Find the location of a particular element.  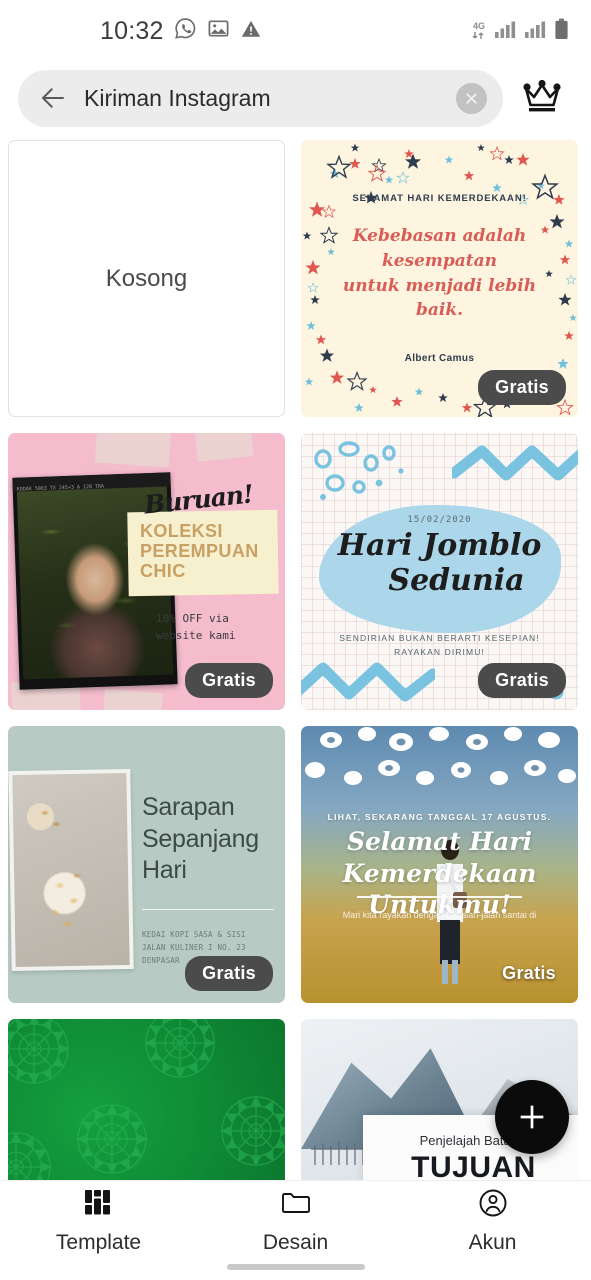

fashion-offer: 10% OFF via website kami is located at coordinates (217, 627).